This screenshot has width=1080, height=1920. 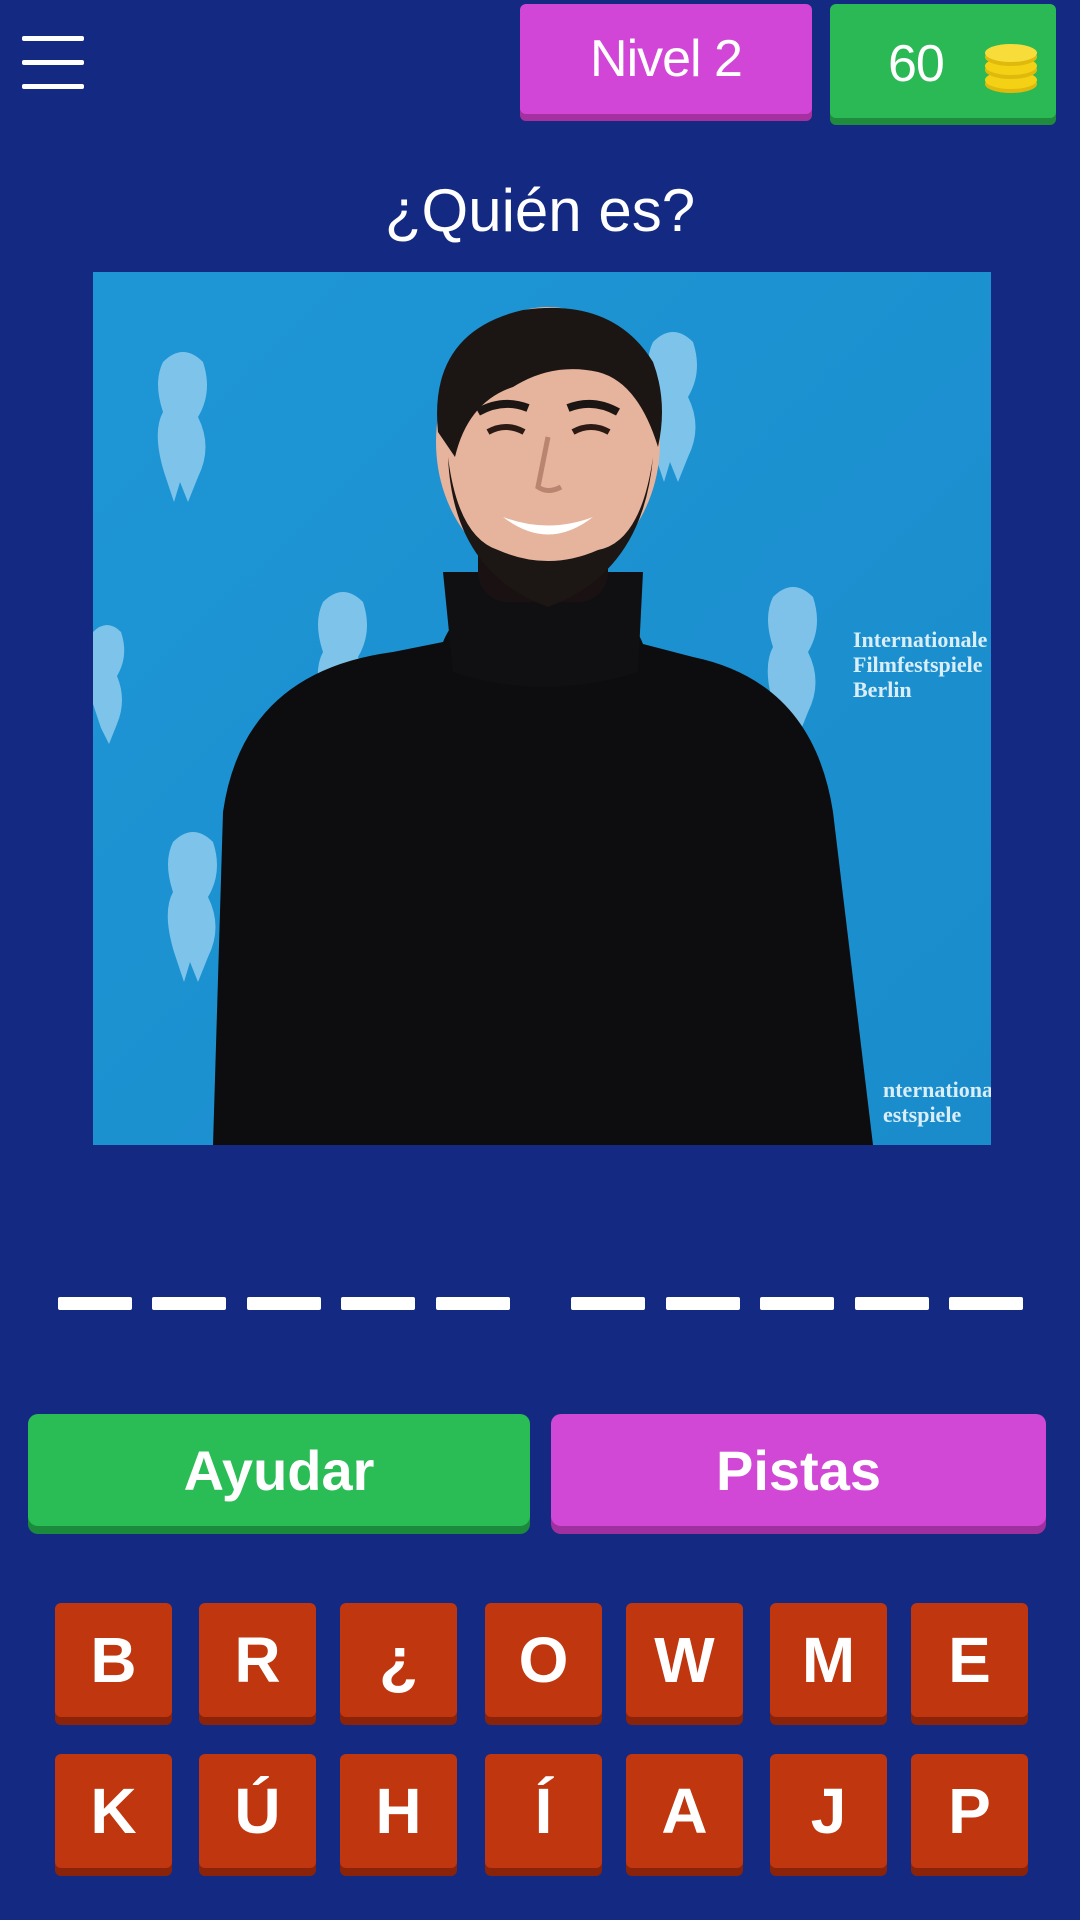 What do you see at coordinates (918, 664) in the screenshot?
I see `backdrop-text-line: Filmfestspiele` at bounding box center [918, 664].